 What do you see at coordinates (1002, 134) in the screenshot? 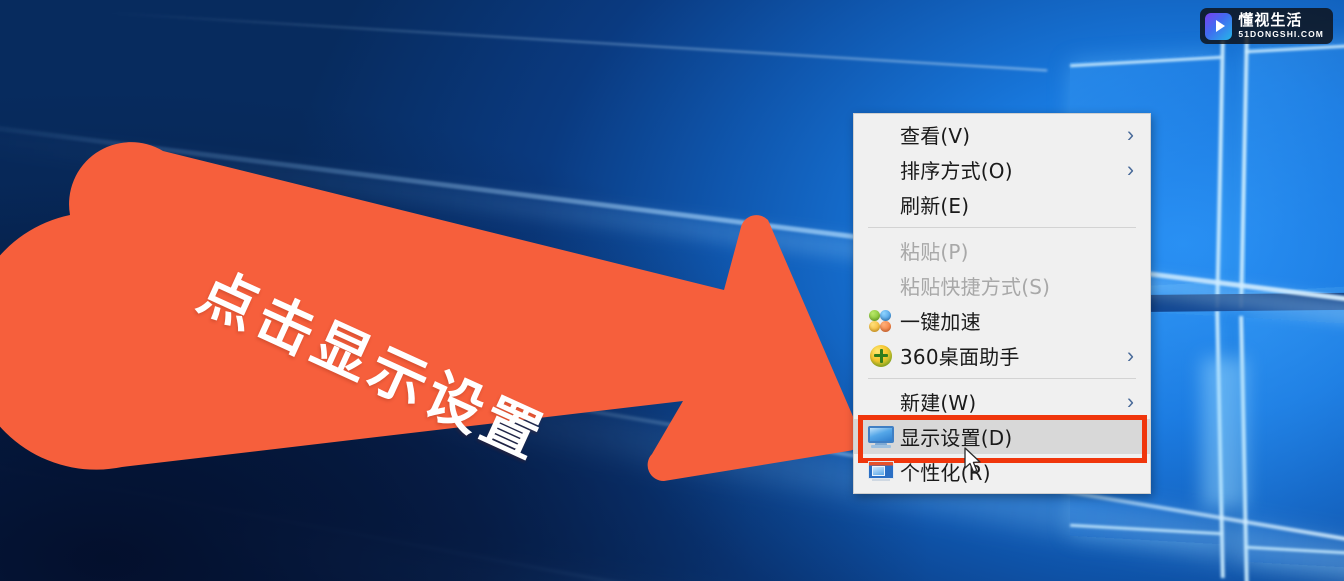
I see `menu-item-view: 查看(V) ›` at bounding box center [1002, 134].